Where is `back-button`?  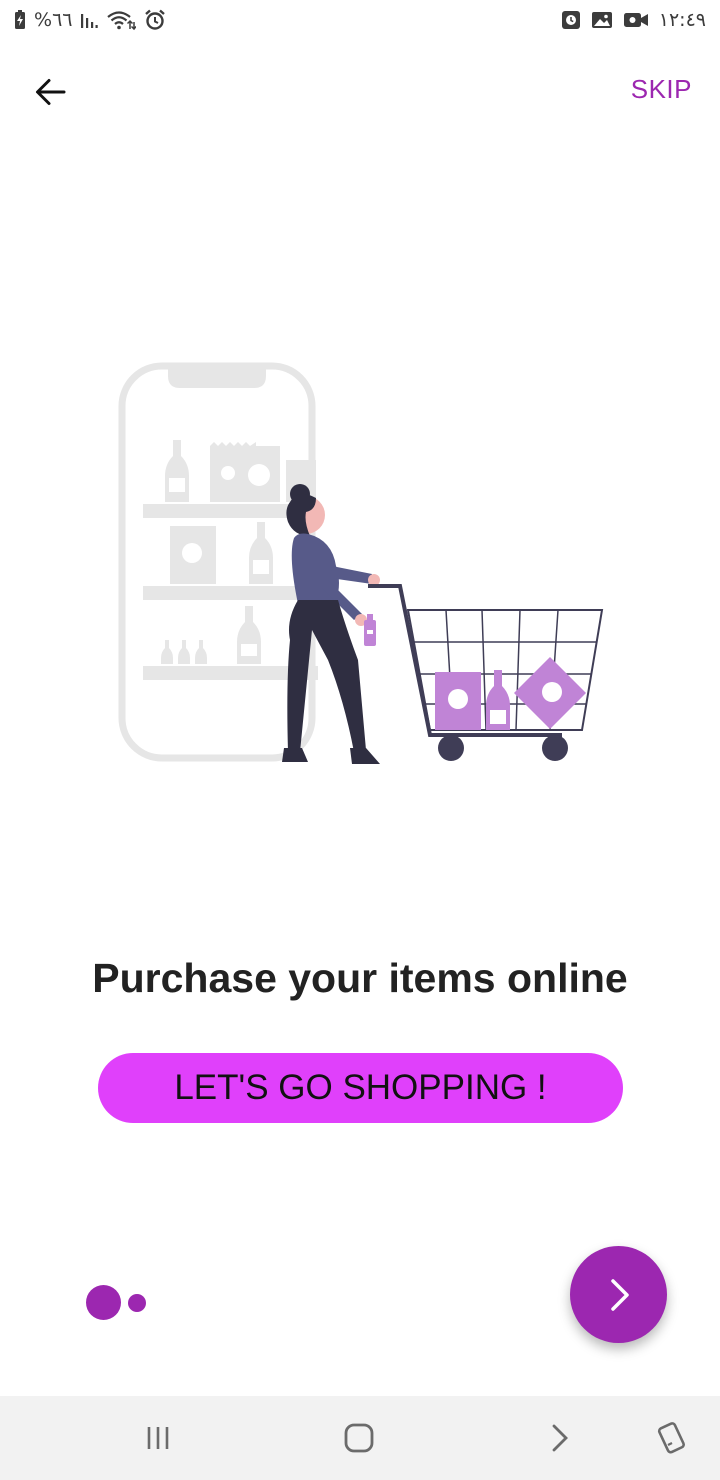
back-button is located at coordinates (50, 92).